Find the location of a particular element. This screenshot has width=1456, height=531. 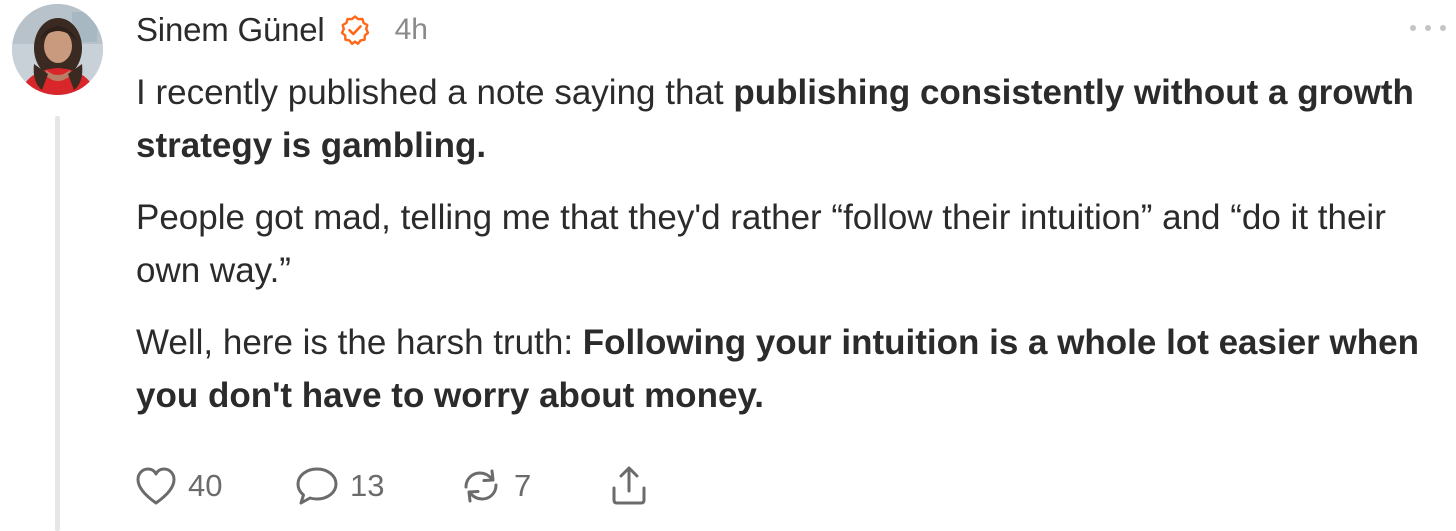

author-avatar is located at coordinates (57, 49).